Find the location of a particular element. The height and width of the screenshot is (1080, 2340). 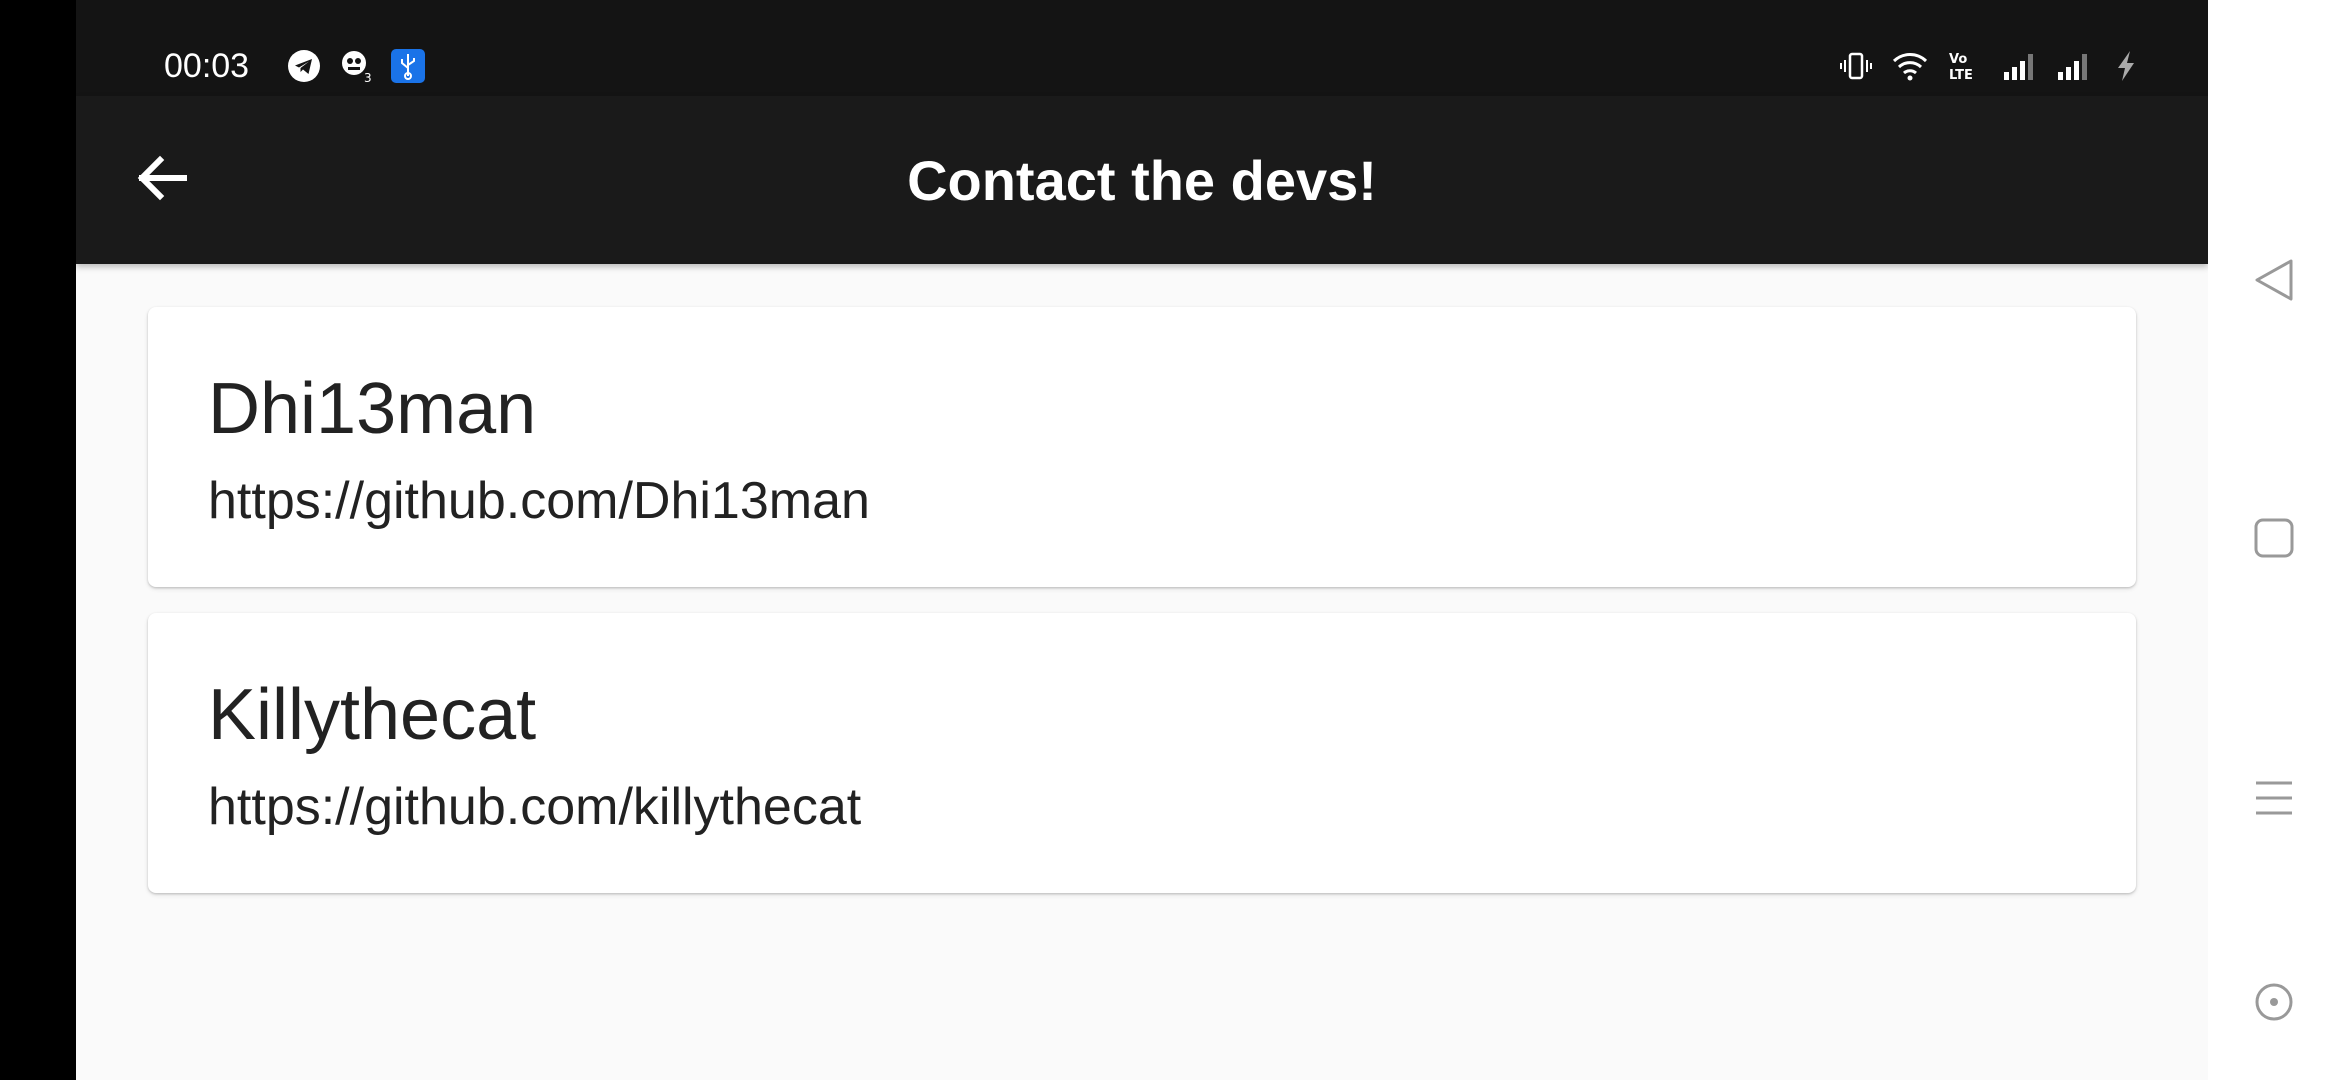

nav-home-icon is located at coordinates (2274, 540).